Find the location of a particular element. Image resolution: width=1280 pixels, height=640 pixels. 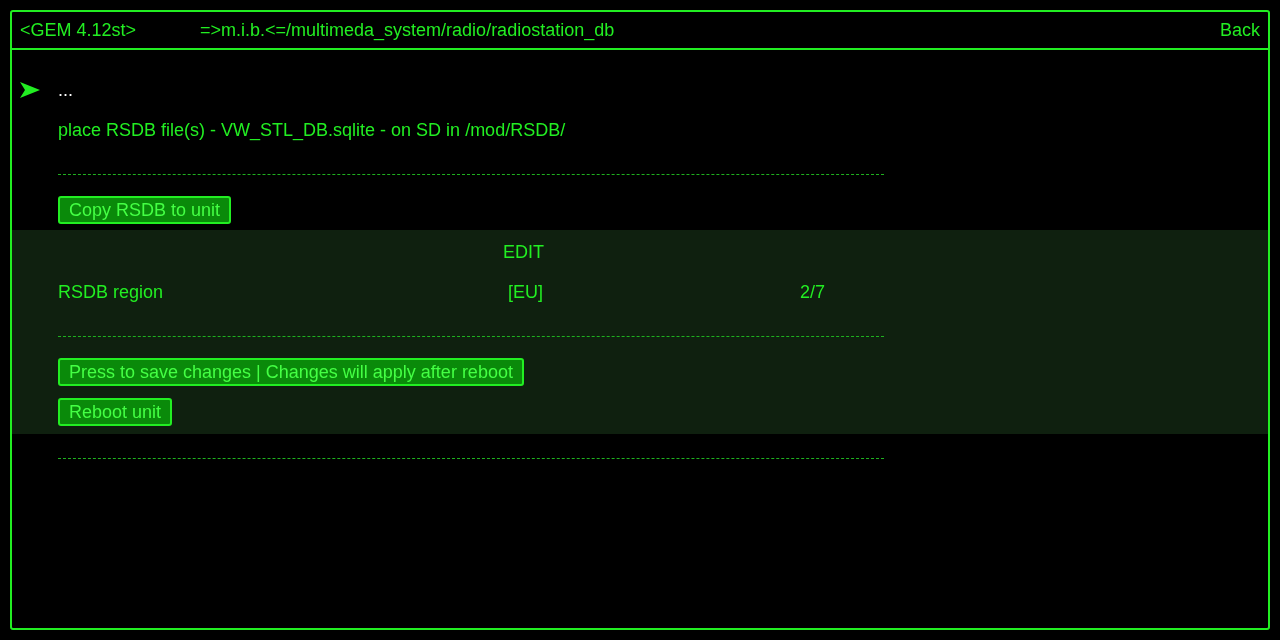

path-label: =>m.i.b.<=/multimeda_system/radio/radiostation_db is located at coordinates (408, 30).